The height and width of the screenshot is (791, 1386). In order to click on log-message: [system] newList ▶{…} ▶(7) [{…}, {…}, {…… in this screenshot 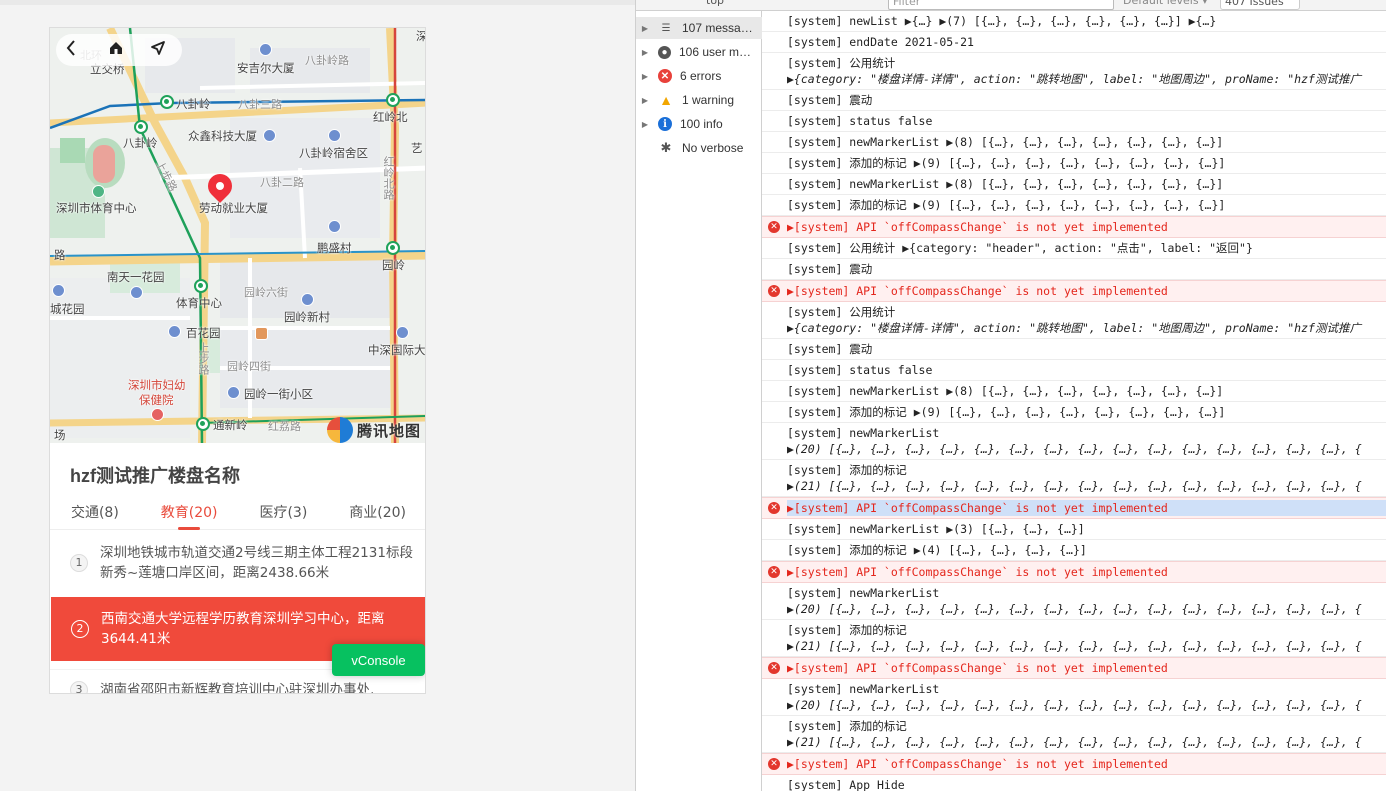, I will do `click(1002, 21)`.